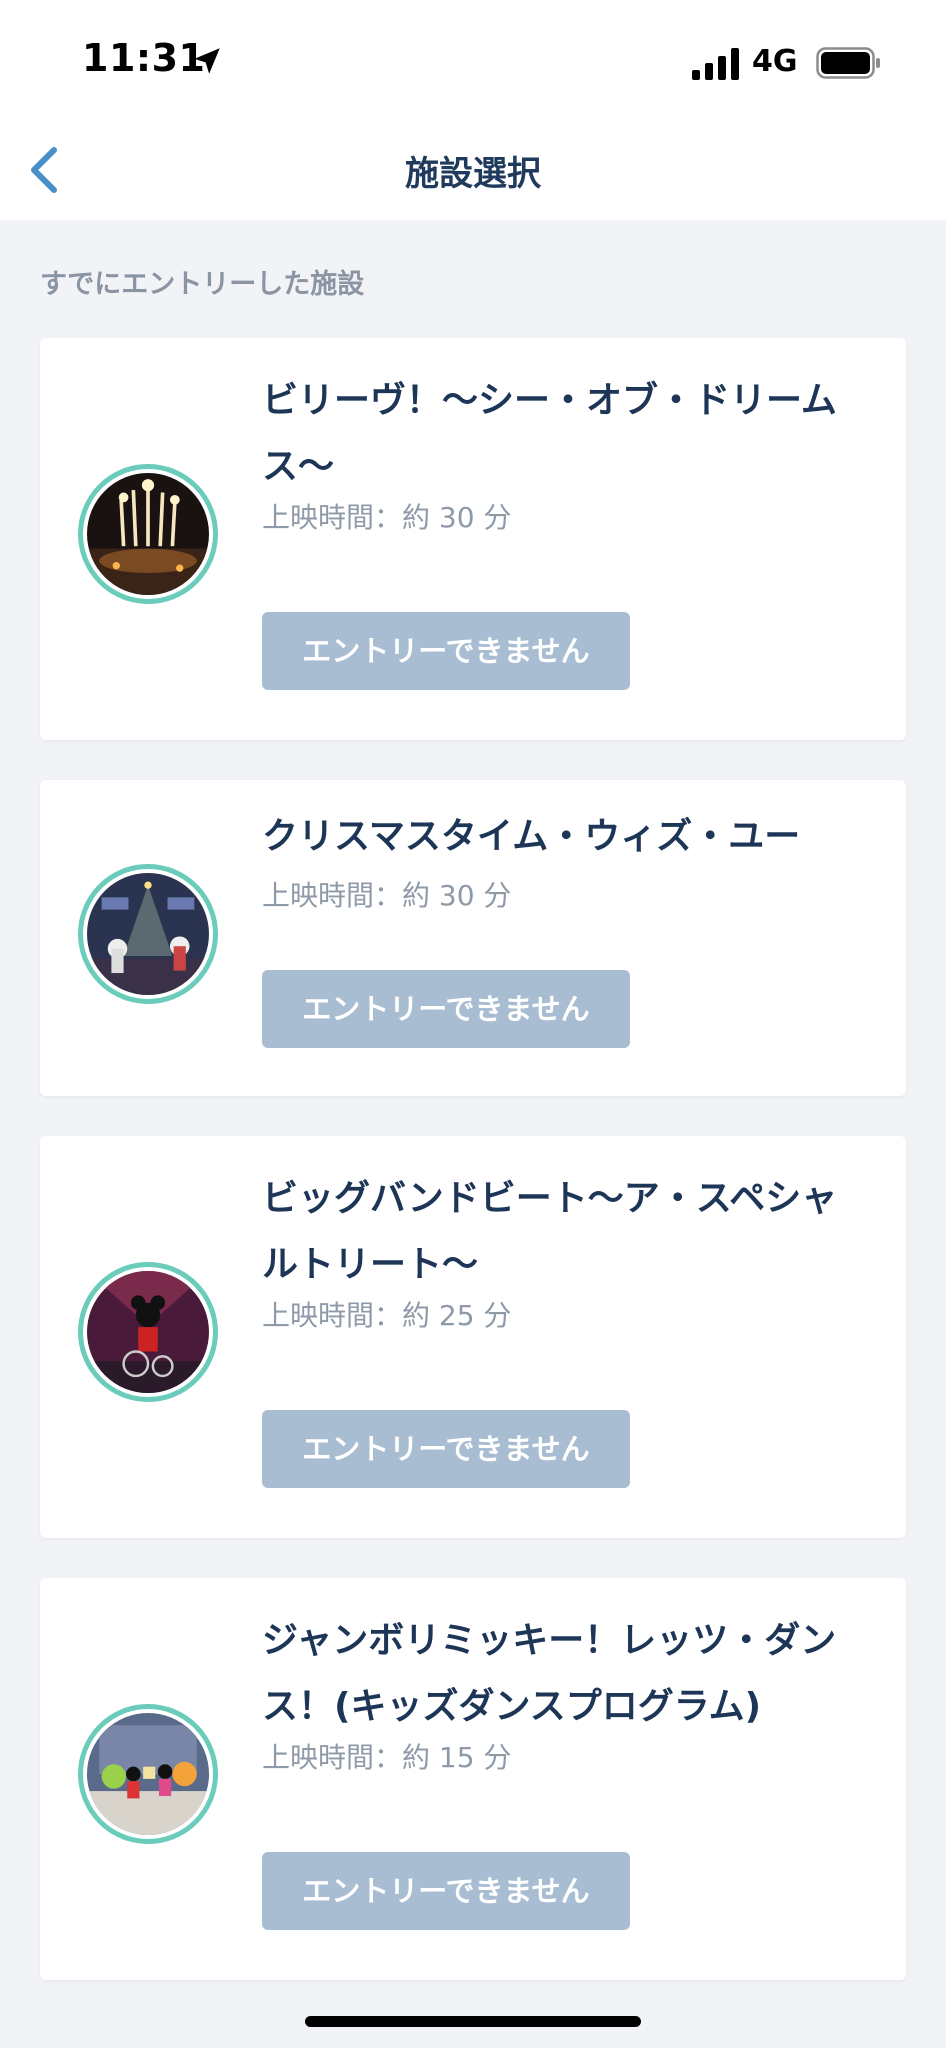  What do you see at coordinates (473, 60) in the screenshot?
I see `status-bar: 11:31 4G` at bounding box center [473, 60].